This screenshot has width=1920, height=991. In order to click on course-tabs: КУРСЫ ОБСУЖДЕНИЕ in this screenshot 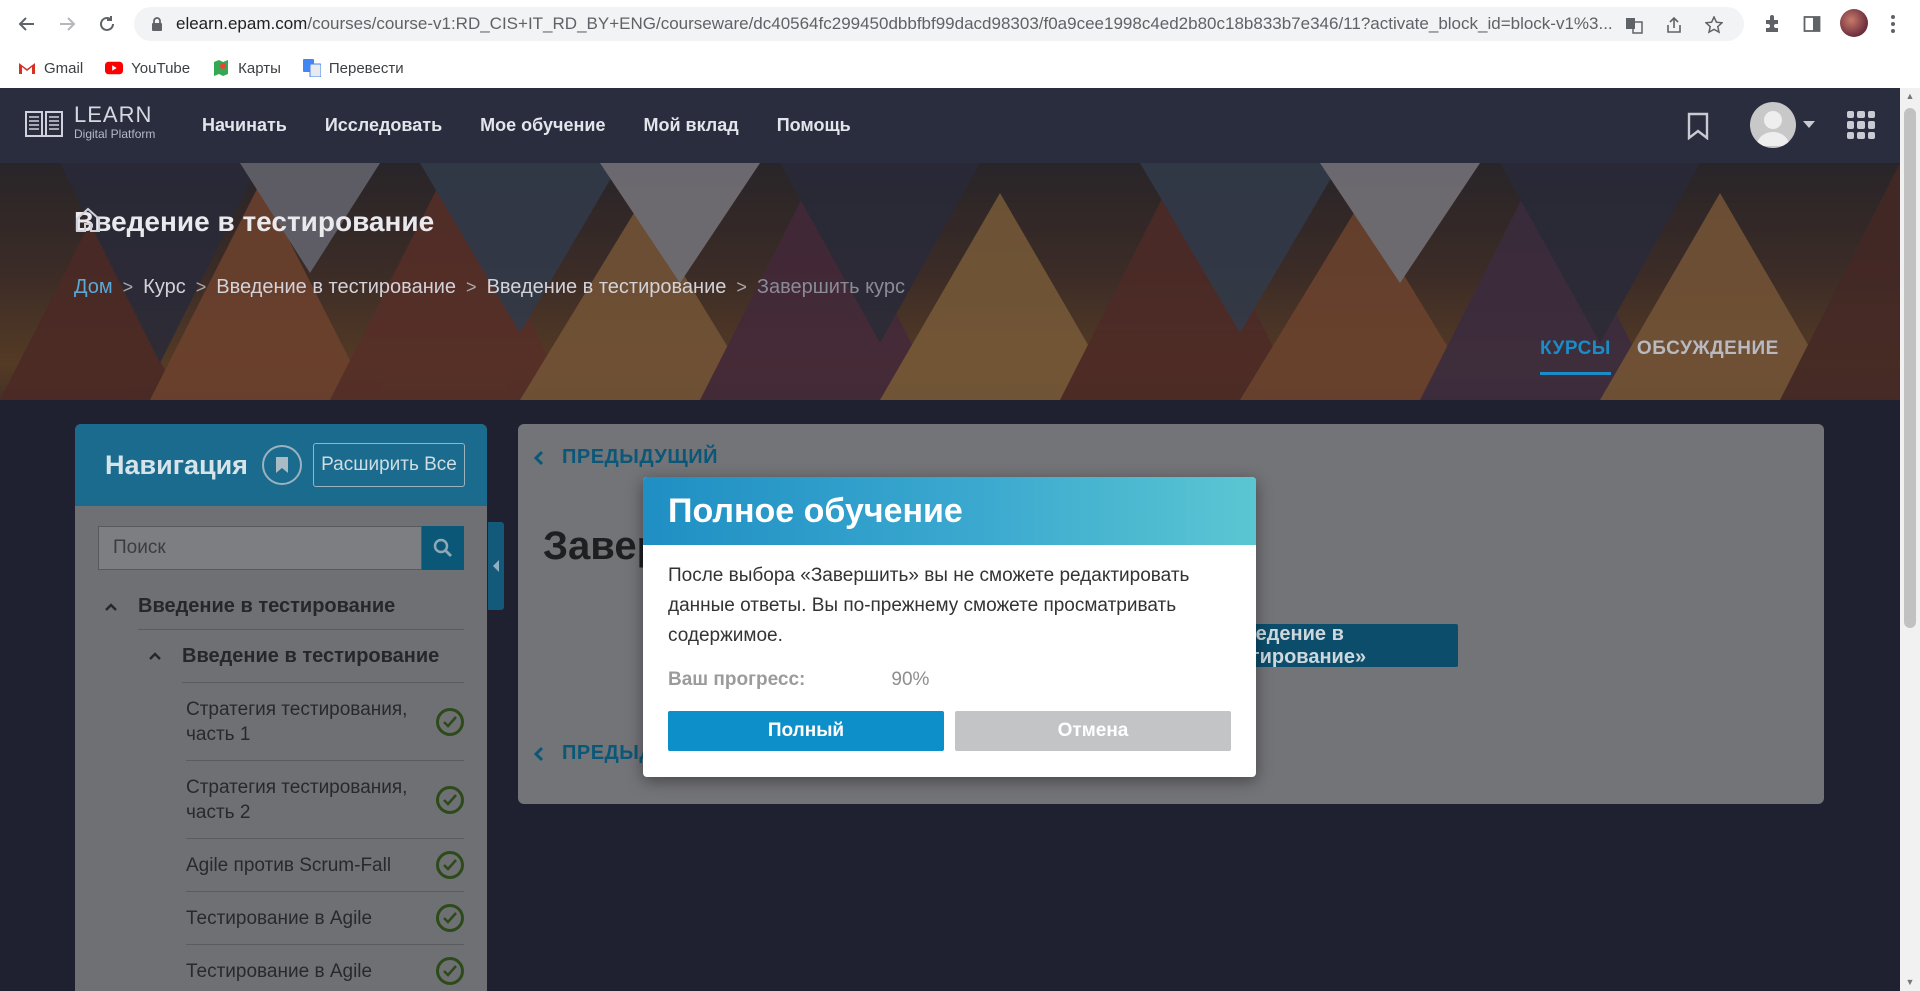, I will do `click(1672, 356)`.